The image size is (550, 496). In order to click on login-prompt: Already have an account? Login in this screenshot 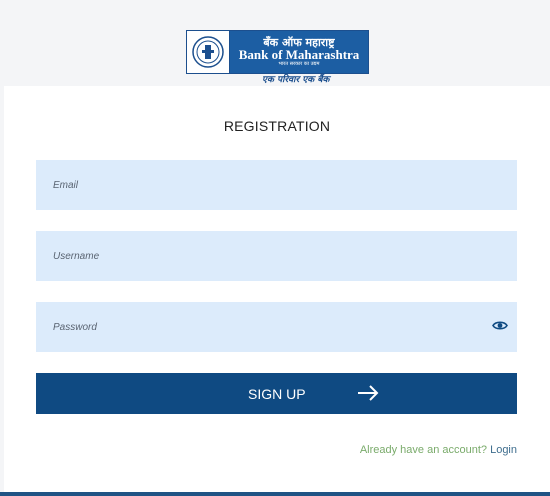, I will do `click(438, 450)`.